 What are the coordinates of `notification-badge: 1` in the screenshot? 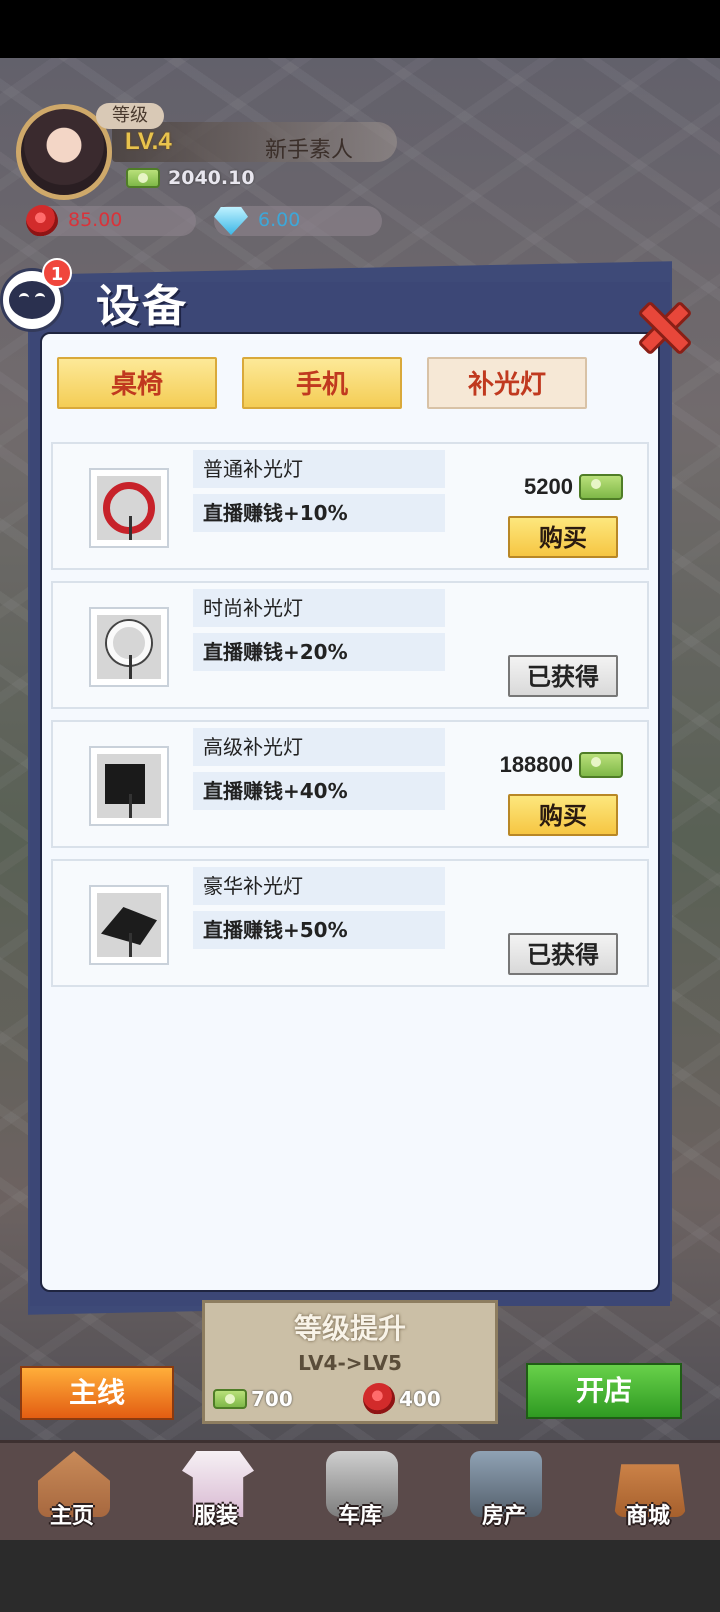 It's located at (57, 273).